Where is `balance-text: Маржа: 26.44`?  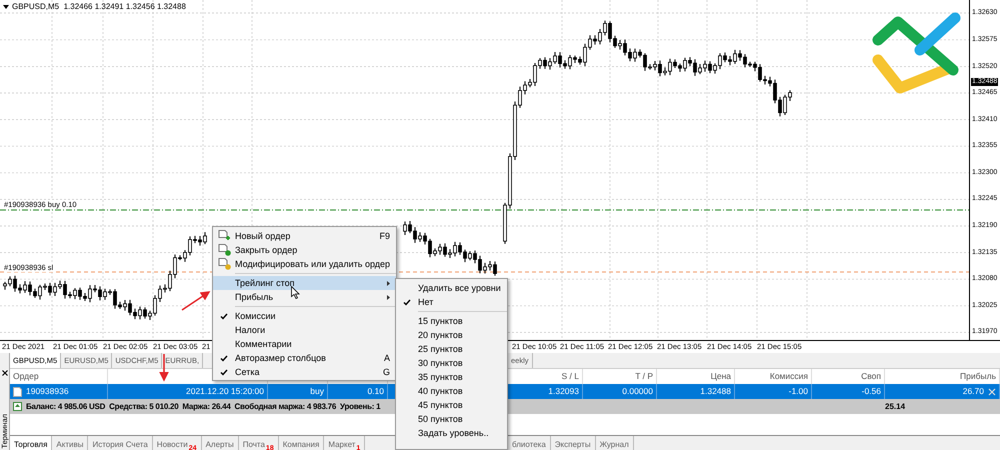
balance-text: Маржа: 26.44 is located at coordinates (206, 407).